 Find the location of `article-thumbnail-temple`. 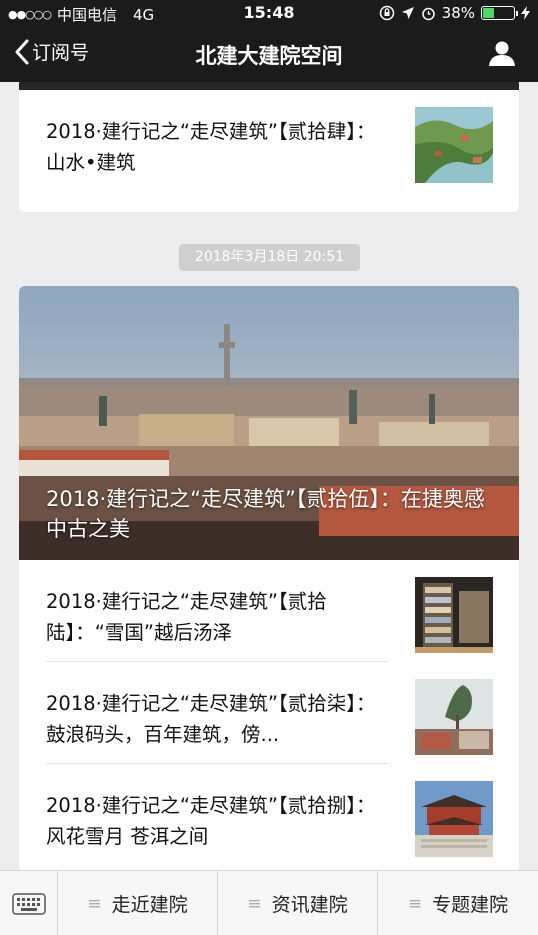

article-thumbnail-temple is located at coordinates (454, 819).